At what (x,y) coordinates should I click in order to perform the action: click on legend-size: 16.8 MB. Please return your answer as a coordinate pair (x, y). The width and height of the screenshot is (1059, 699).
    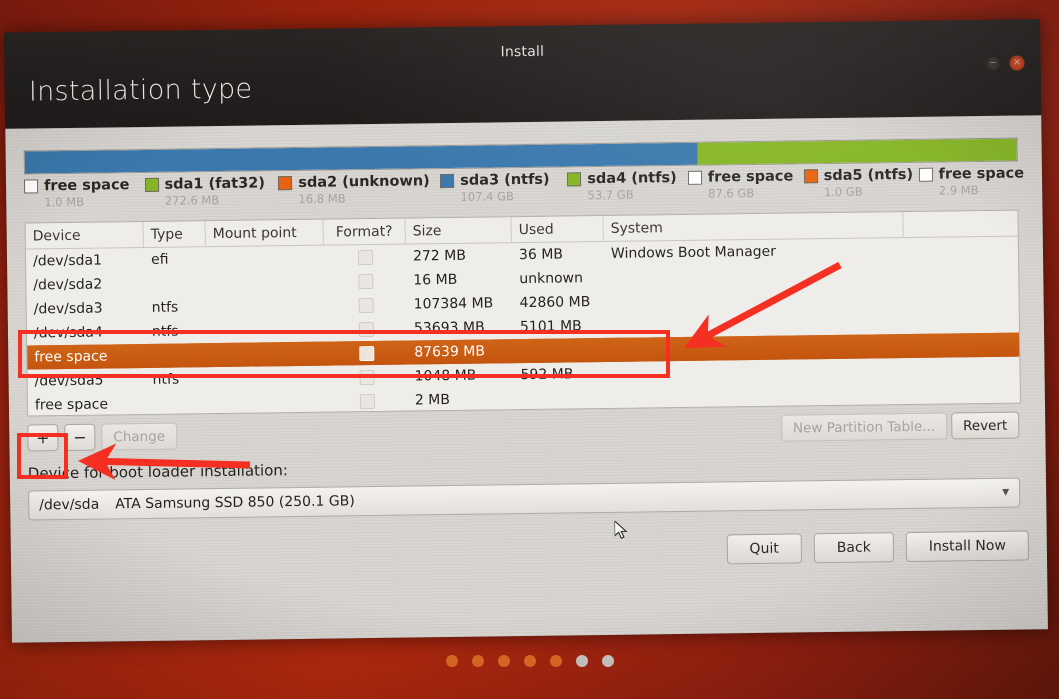
    Looking at the image, I should click on (322, 198).